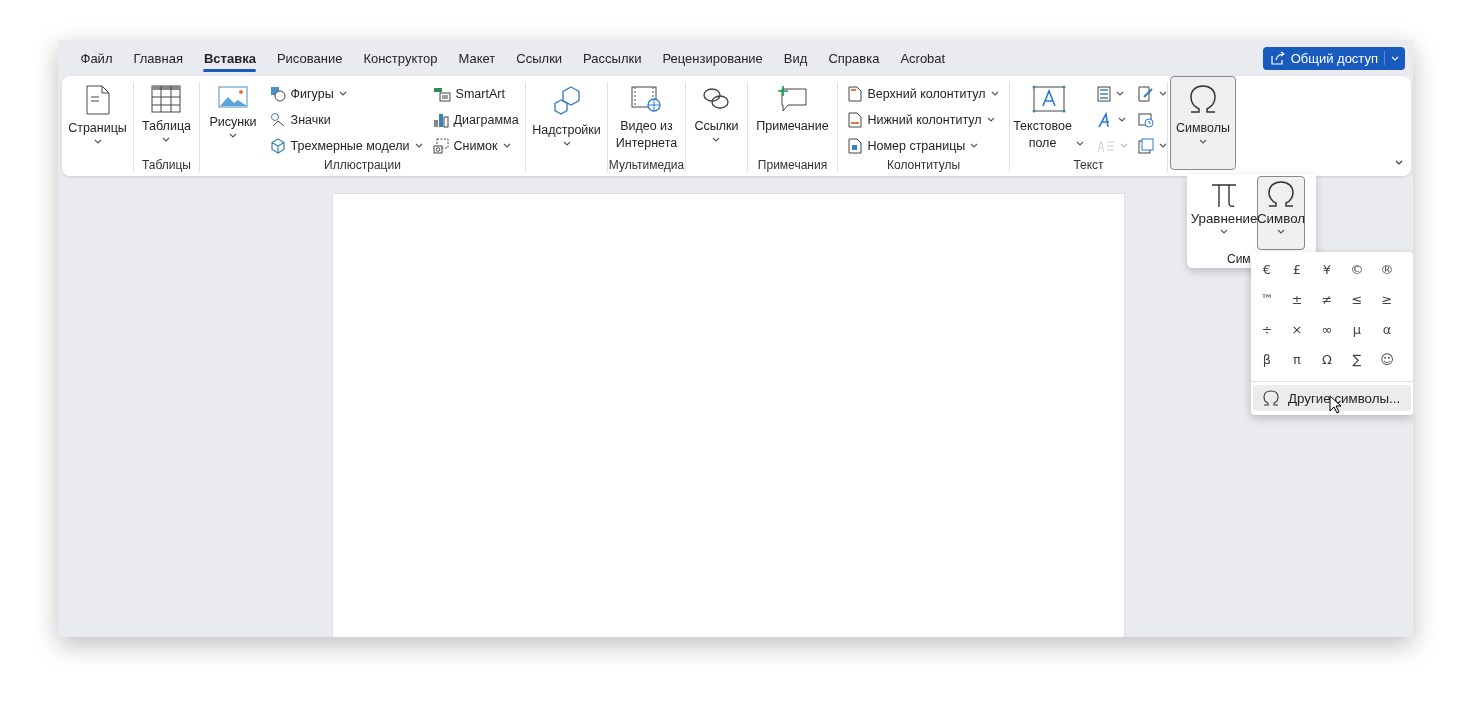 This screenshot has height=713, width=1471. I want to click on symbol-item: ¥, so click(1327, 269).